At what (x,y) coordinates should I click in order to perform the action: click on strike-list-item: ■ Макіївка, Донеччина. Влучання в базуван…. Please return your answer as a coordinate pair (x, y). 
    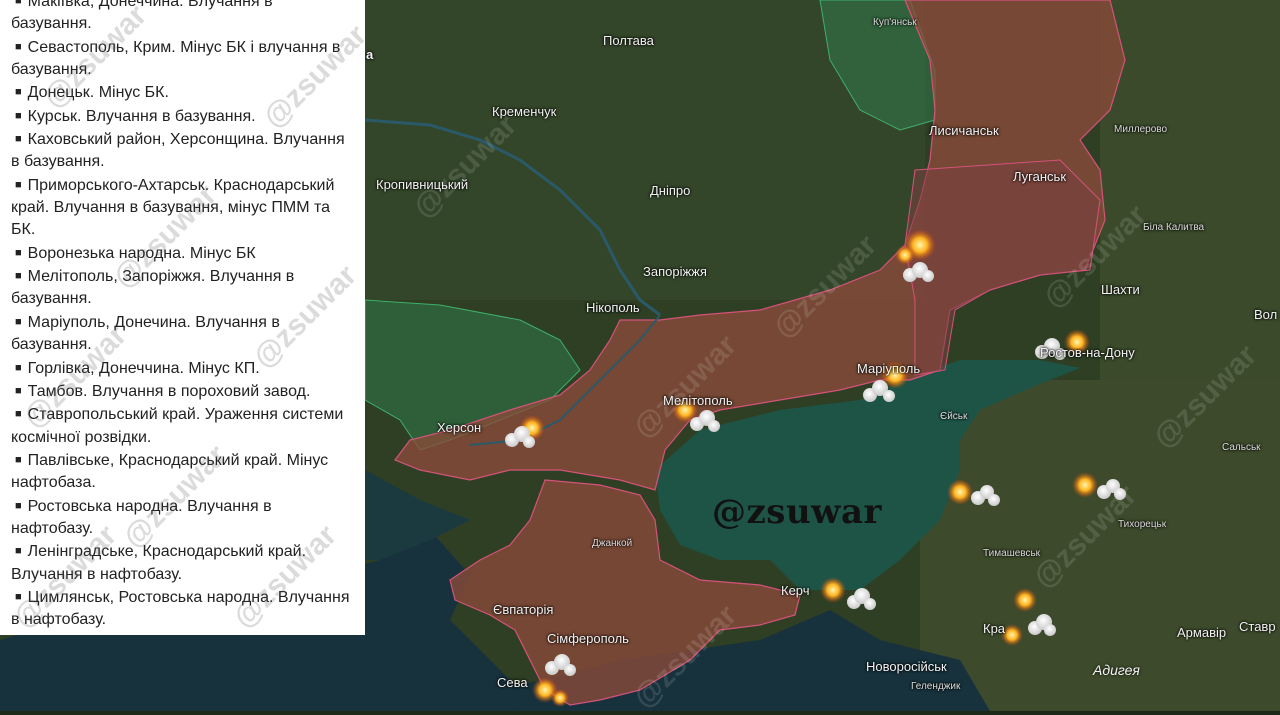
    Looking at the image, I should click on (183, 18).